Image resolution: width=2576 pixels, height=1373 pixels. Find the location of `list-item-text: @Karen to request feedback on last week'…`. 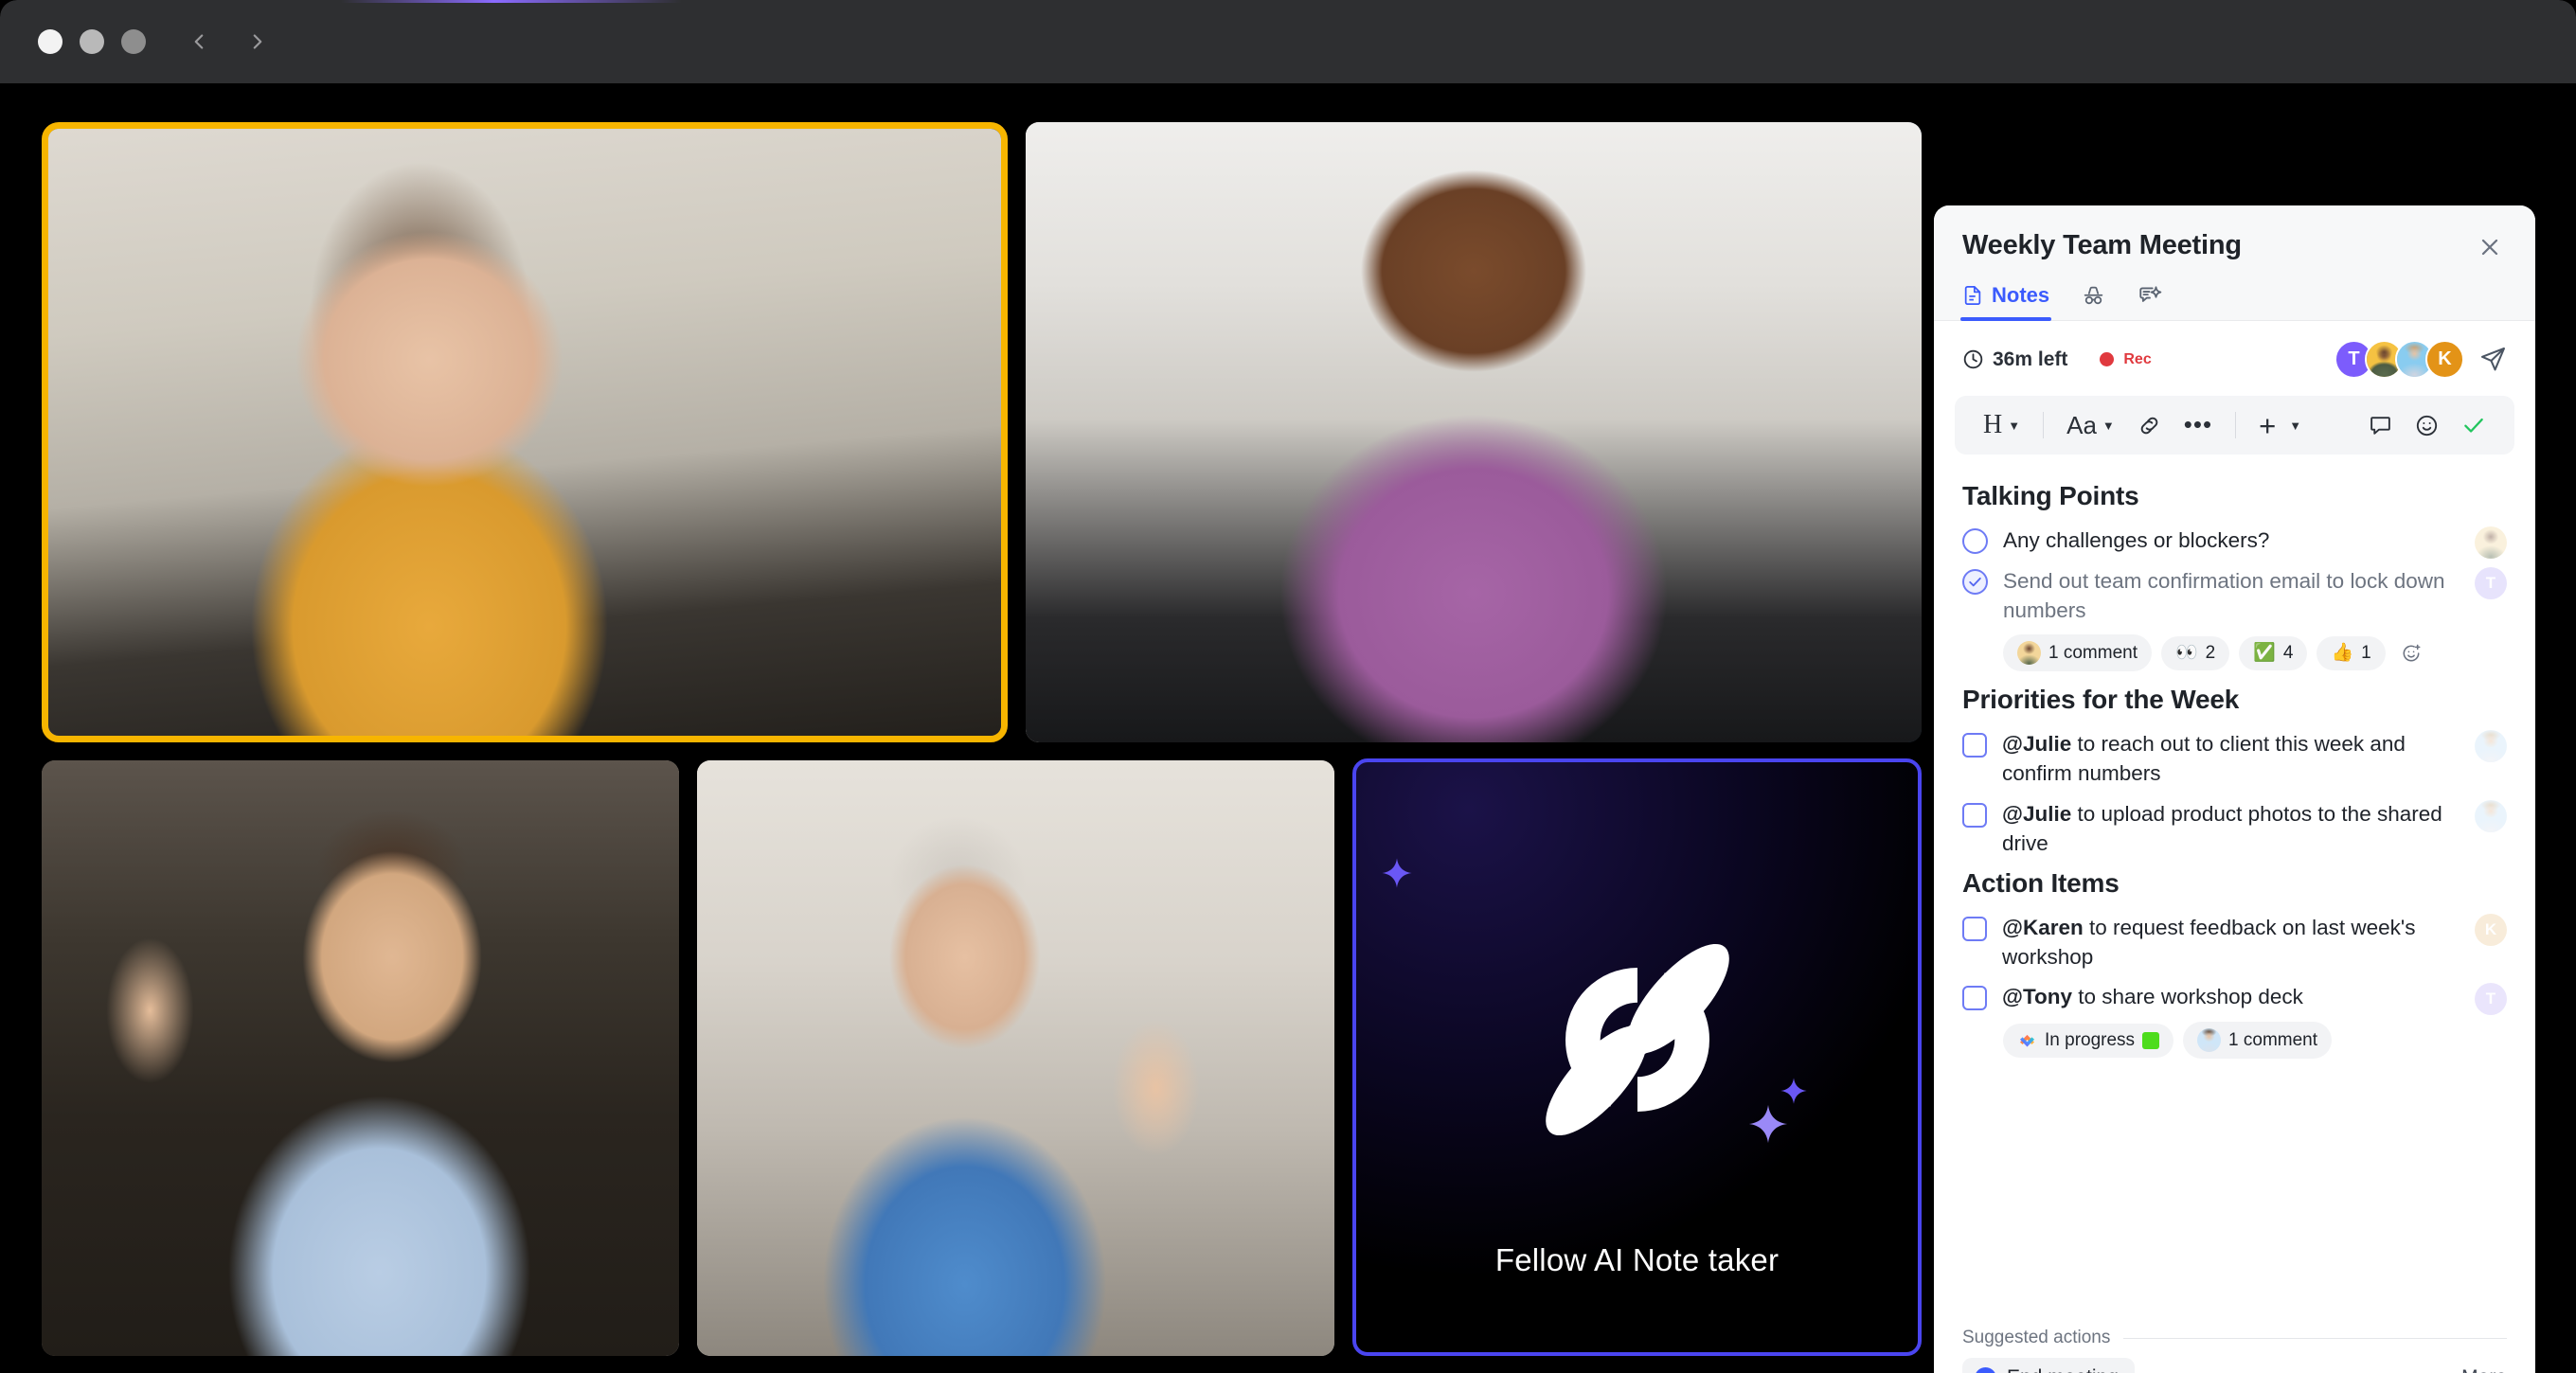

list-item-text: @Karen to request feedback on last week'… is located at coordinates (2227, 942).